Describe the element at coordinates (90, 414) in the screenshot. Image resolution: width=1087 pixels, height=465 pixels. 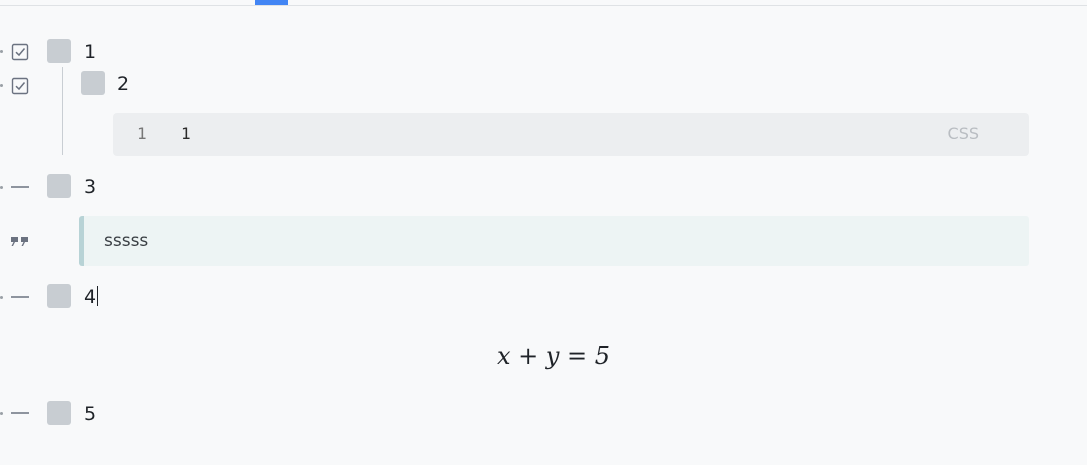
I see `task-item-label: 5` at that location.